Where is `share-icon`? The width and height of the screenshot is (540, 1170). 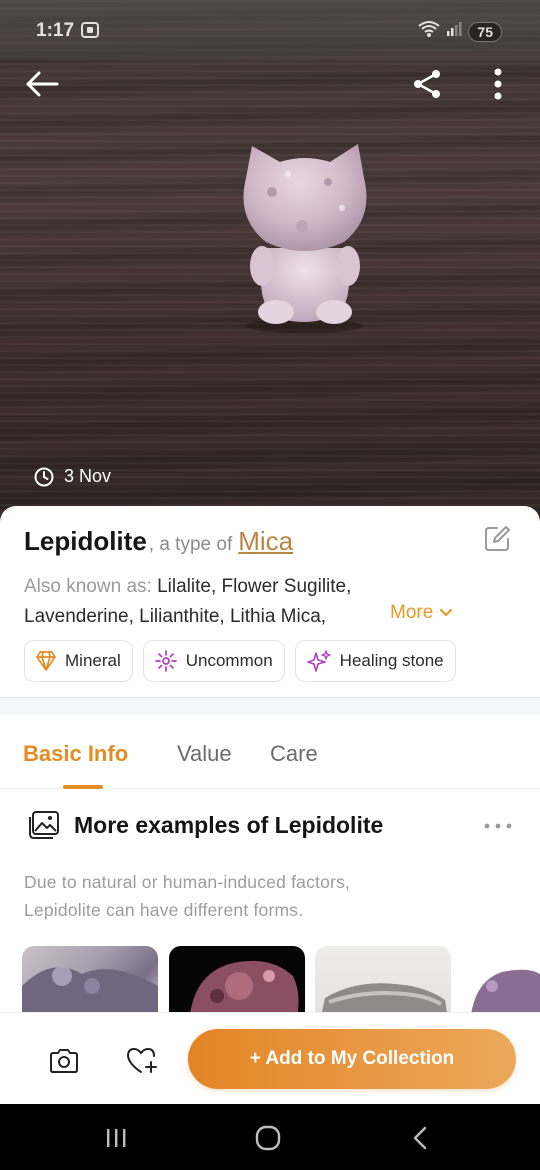 share-icon is located at coordinates (427, 84).